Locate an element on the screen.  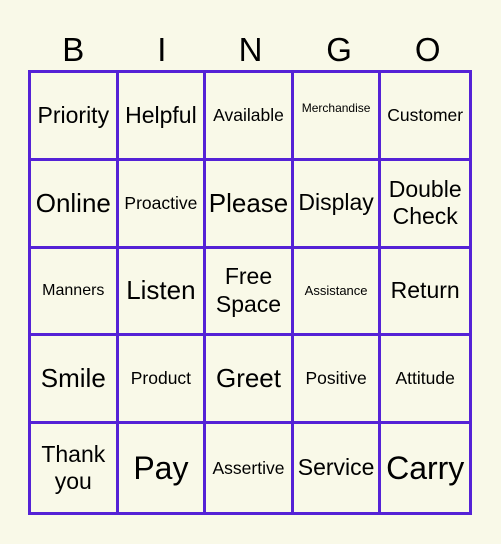
bingo-cell: Manners is located at coordinates (75, 292).